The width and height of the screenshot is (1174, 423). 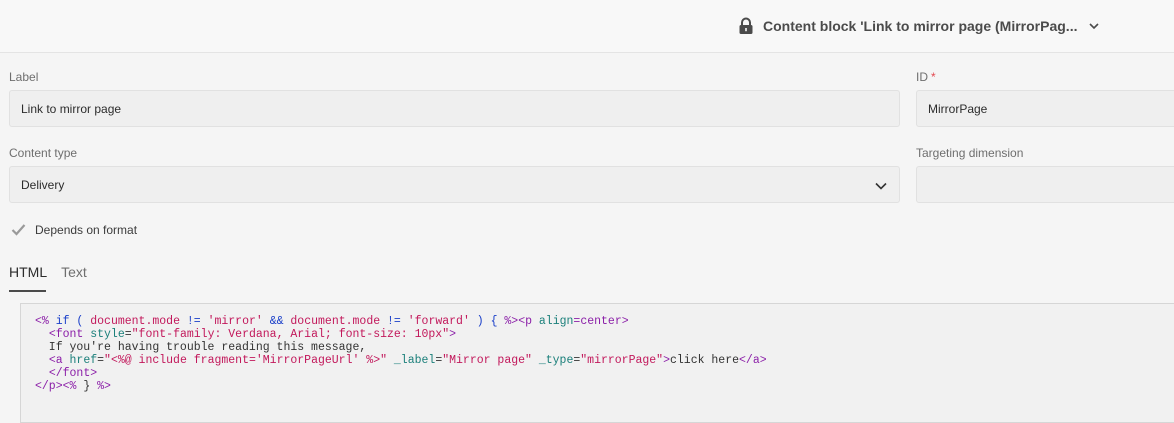 What do you see at coordinates (74, 277) in the screenshot?
I see `tab-text: Text` at bounding box center [74, 277].